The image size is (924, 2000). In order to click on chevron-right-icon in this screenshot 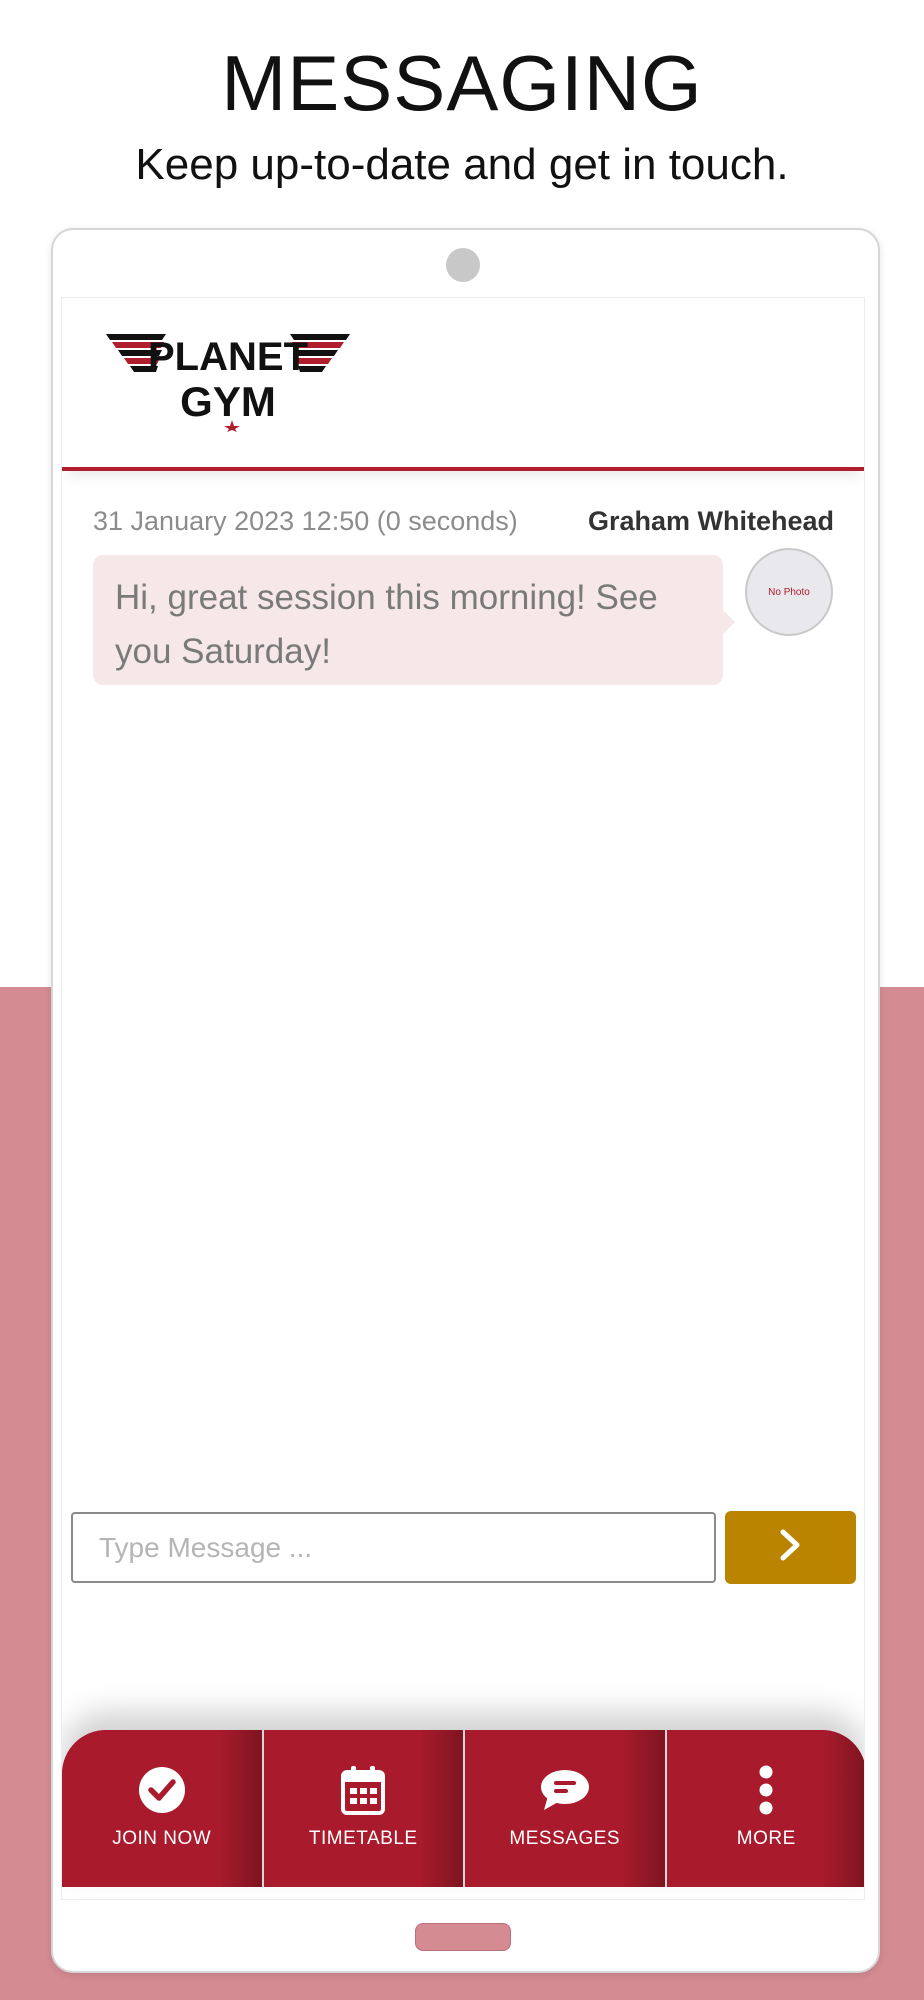, I will do `click(791, 1547)`.